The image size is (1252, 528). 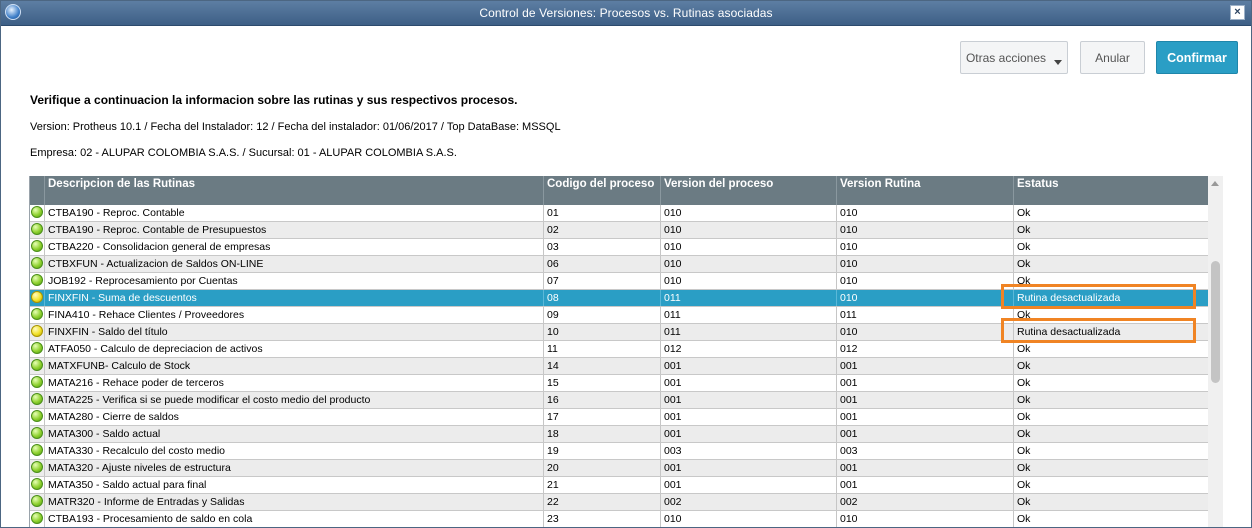 What do you see at coordinates (924, 315) in the screenshot?
I see `version-rutina-cell: 011` at bounding box center [924, 315].